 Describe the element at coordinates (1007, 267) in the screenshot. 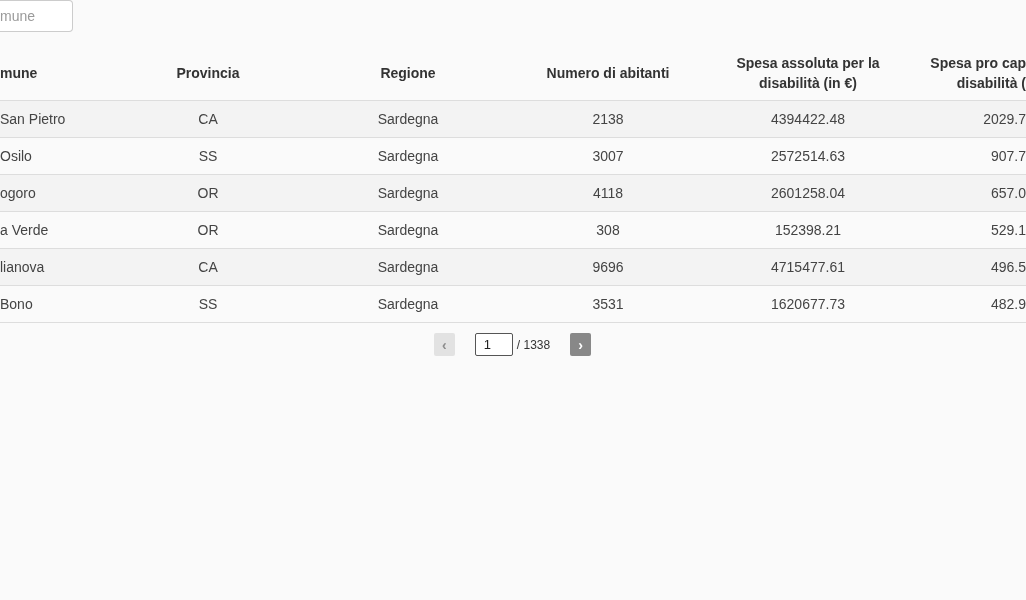

I see `table-cell-text: 496.5` at that location.